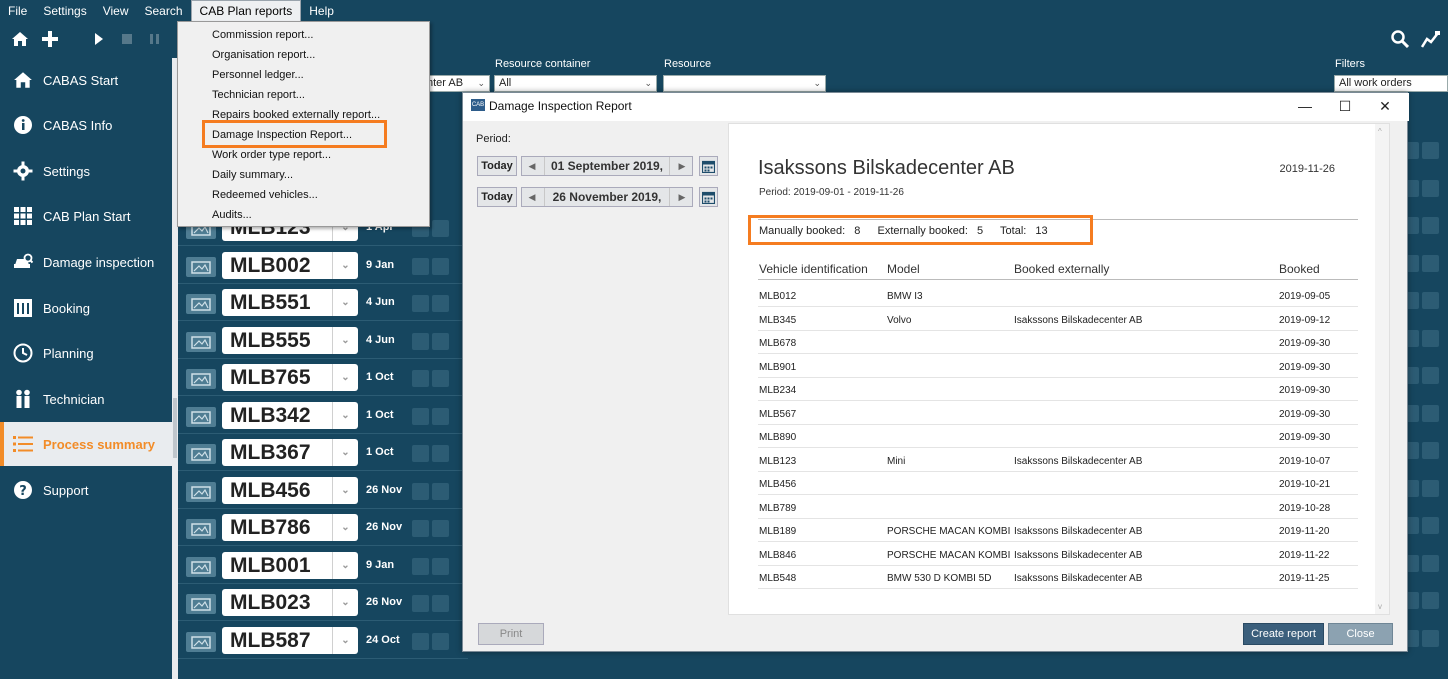 Image resolution: width=1448 pixels, height=679 pixels. What do you see at coordinates (1360, 634) in the screenshot?
I see `close-button: Close` at bounding box center [1360, 634].